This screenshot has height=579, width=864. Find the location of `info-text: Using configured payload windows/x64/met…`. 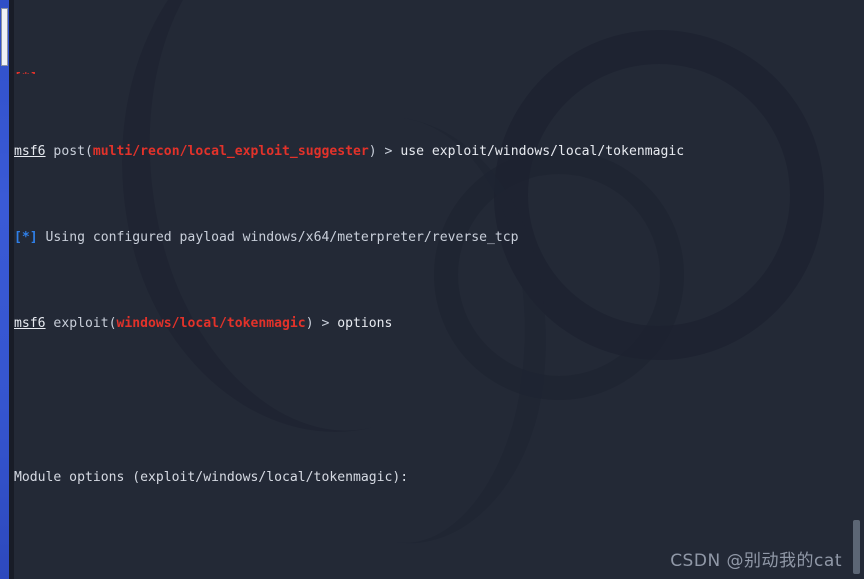

info-text: Using configured payload windows/x64/met… is located at coordinates (278, 237).